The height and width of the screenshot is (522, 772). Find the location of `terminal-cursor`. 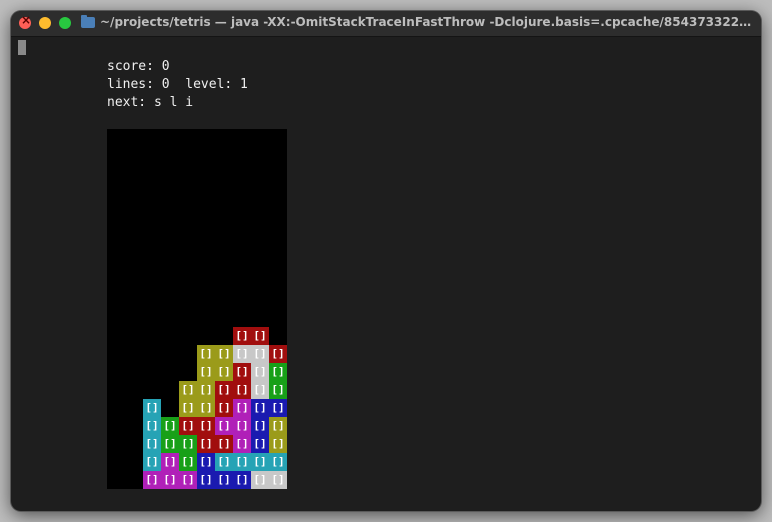

terminal-cursor is located at coordinates (22, 47).